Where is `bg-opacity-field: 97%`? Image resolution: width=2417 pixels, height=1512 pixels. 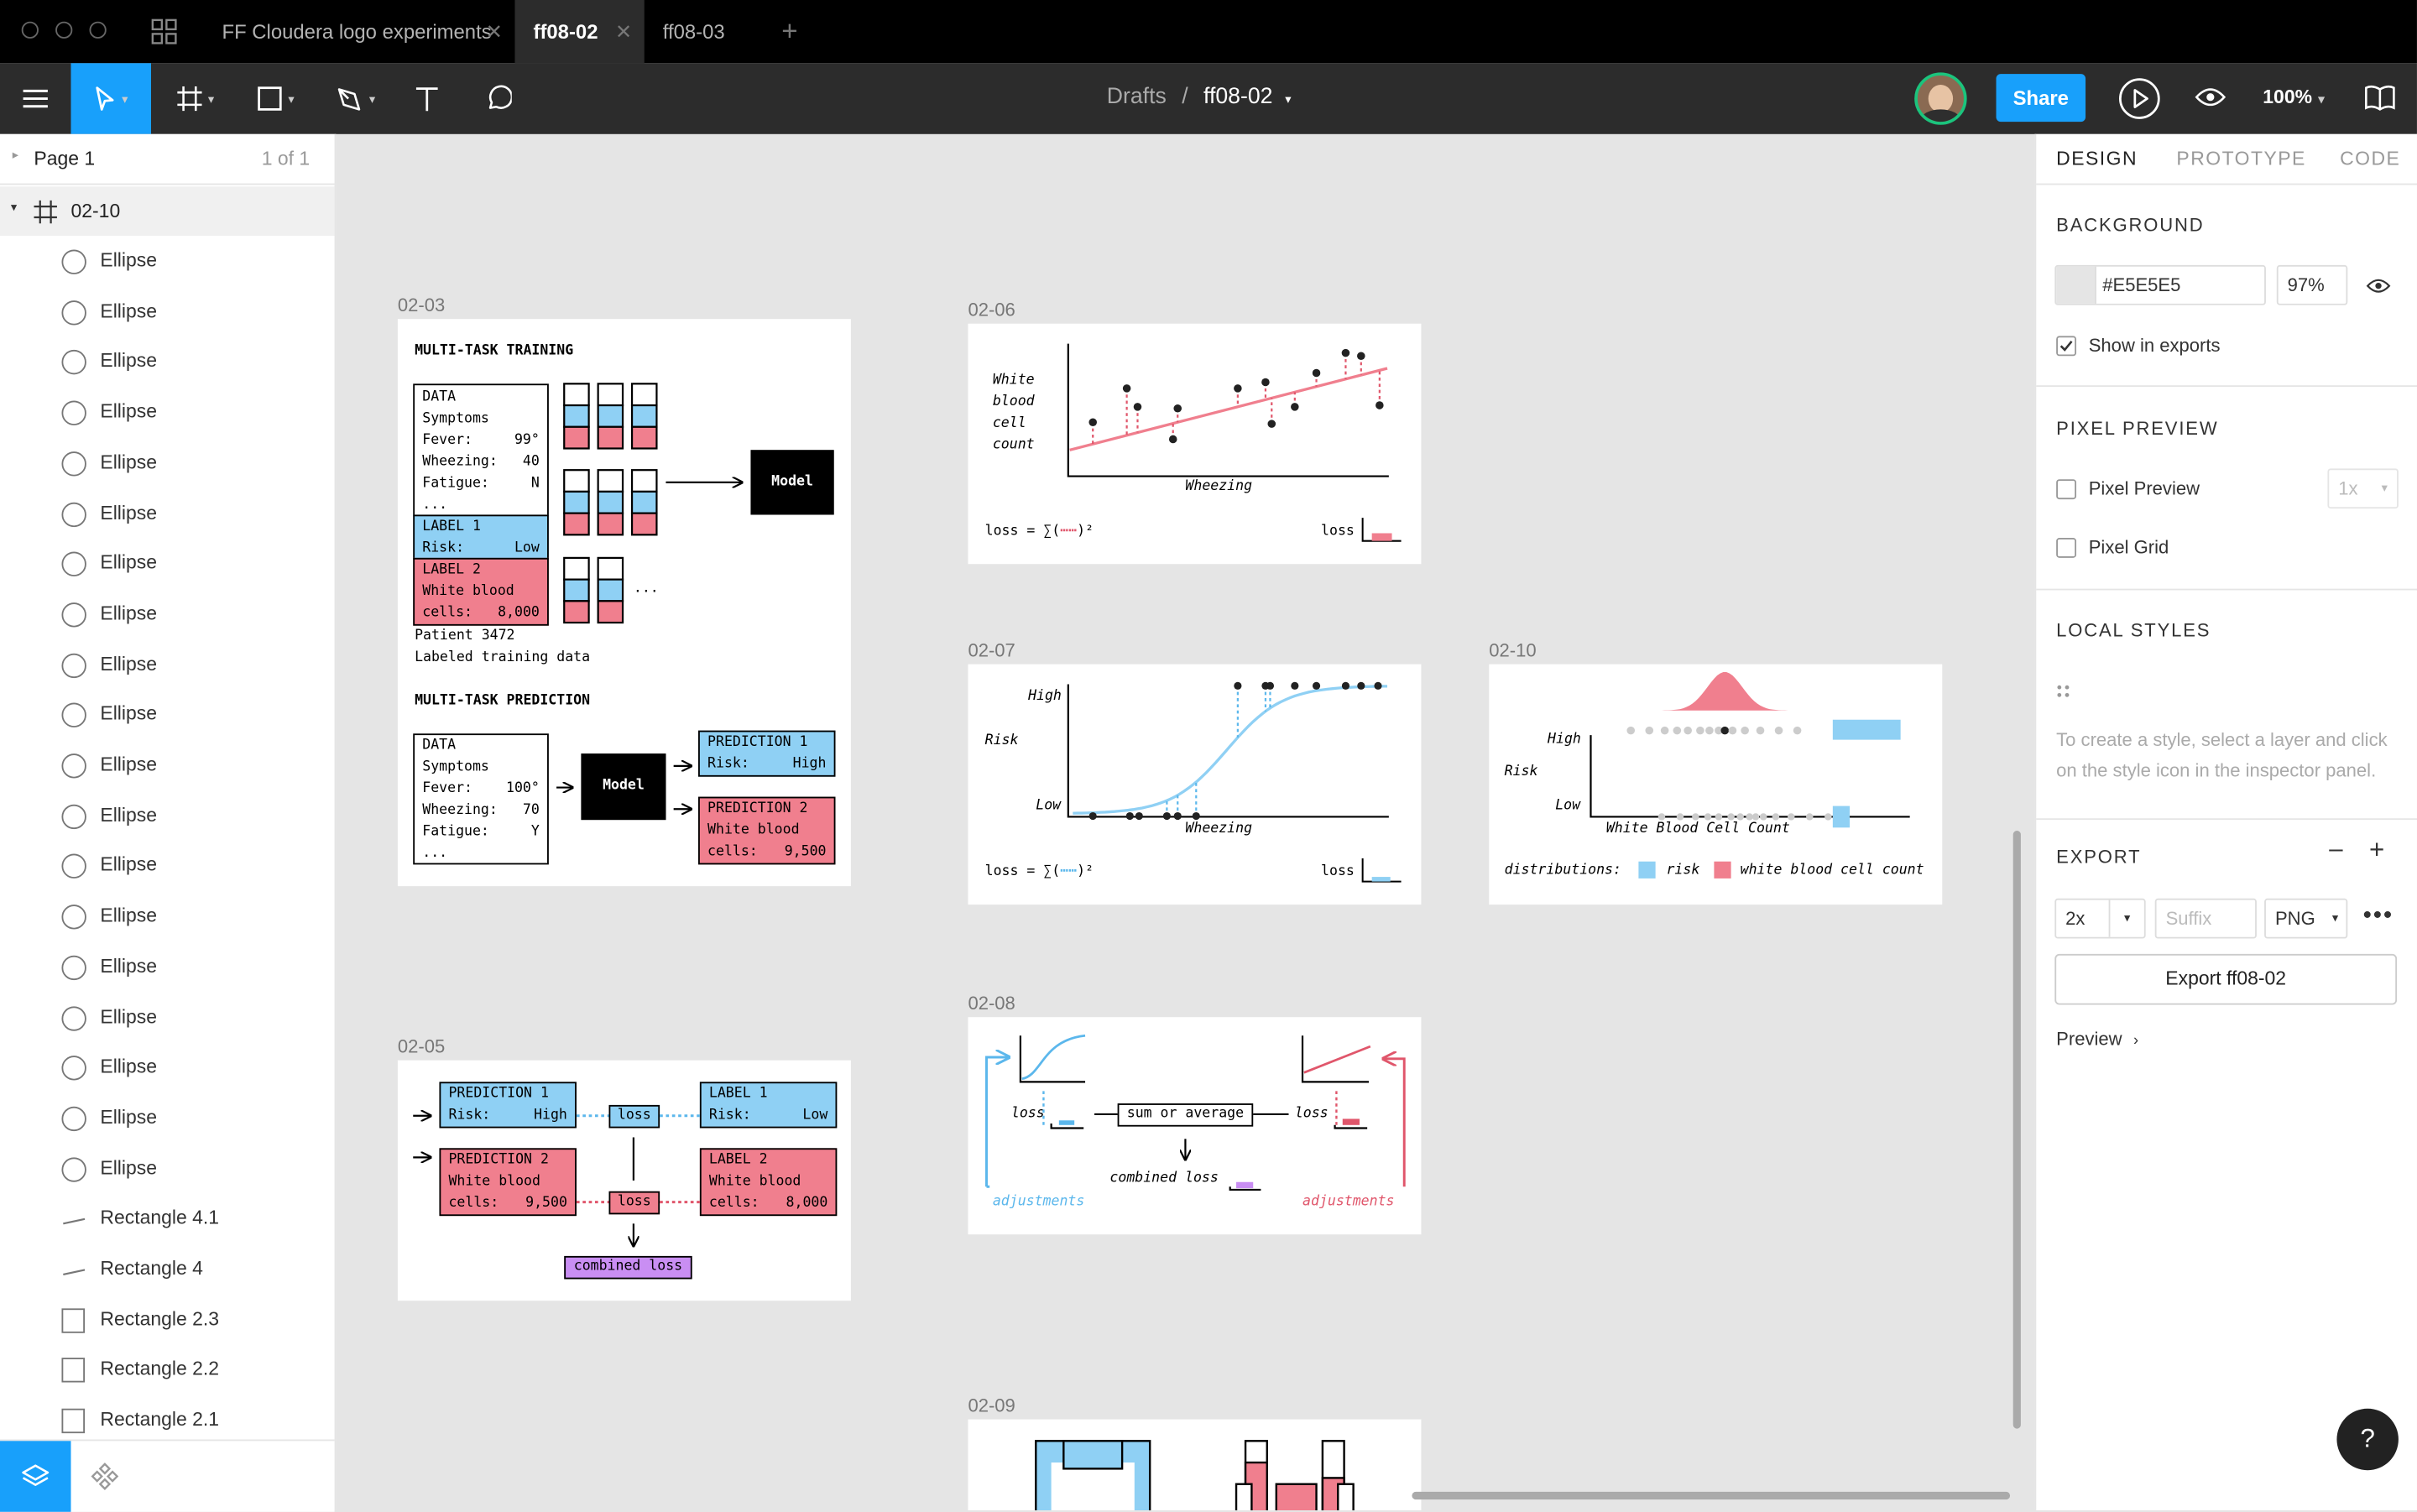
bg-opacity-field: 97% is located at coordinates (2312, 284).